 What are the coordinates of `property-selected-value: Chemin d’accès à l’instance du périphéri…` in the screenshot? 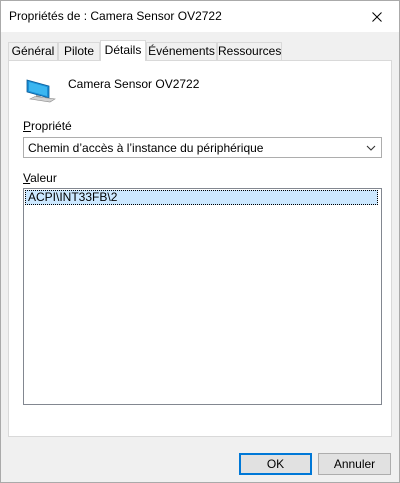 It's located at (146, 148).